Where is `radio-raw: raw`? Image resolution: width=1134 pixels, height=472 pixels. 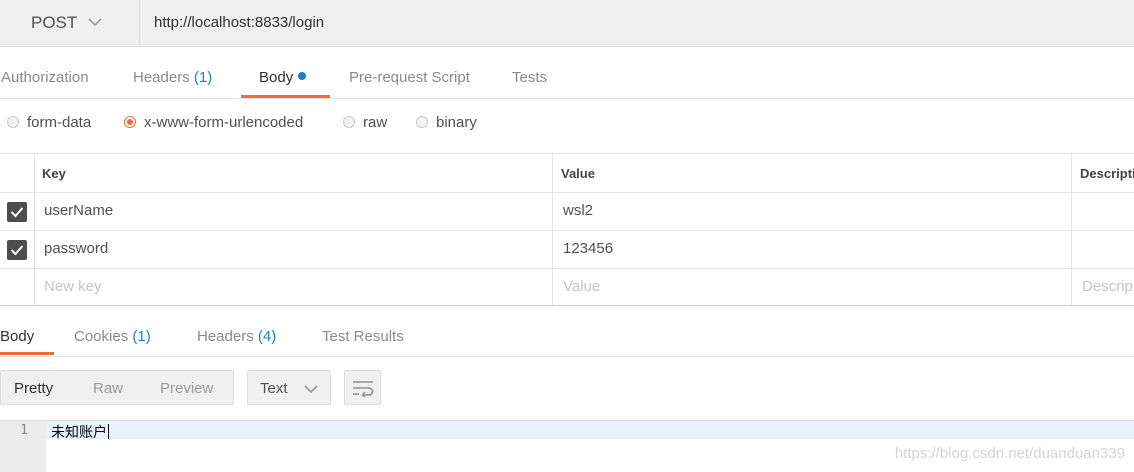 radio-raw: raw is located at coordinates (365, 122).